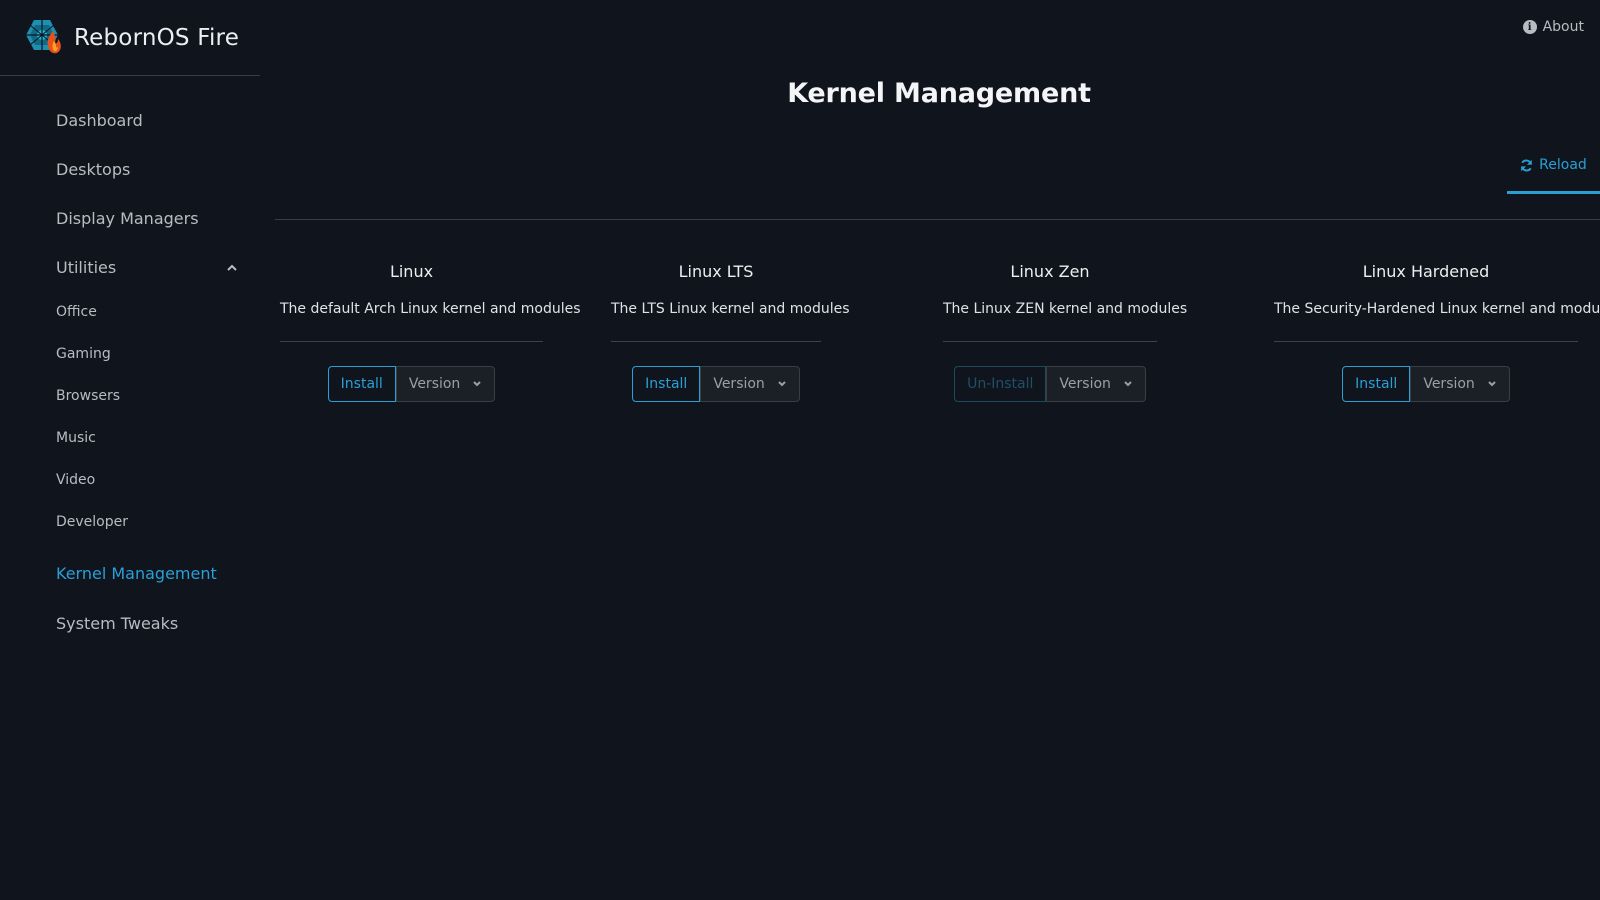 The height and width of the screenshot is (900, 1600). I want to click on kernel-description: The Linux ZEN kernel and modules, so click(1065, 321).